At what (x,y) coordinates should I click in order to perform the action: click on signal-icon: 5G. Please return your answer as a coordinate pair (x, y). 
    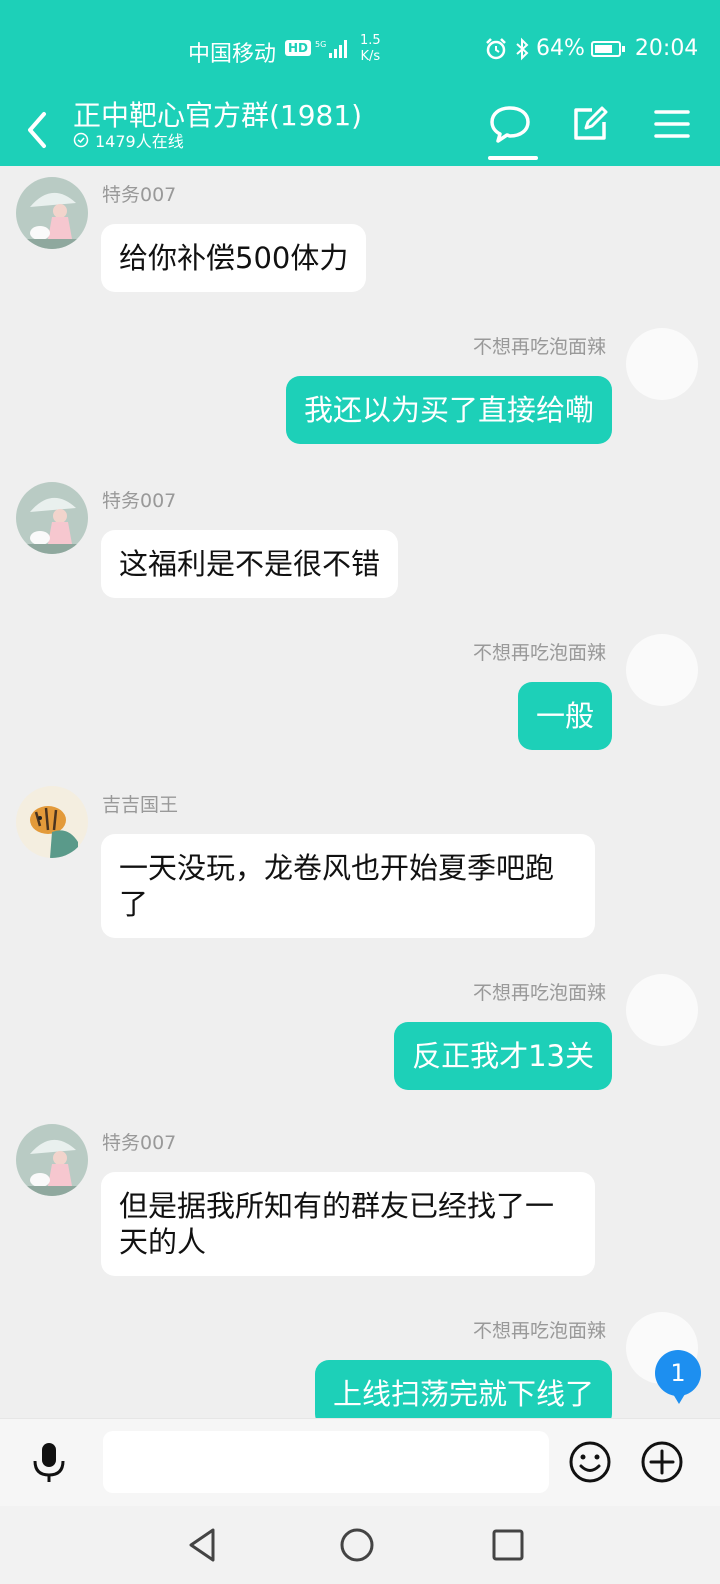
    Looking at the image, I should click on (331, 49).